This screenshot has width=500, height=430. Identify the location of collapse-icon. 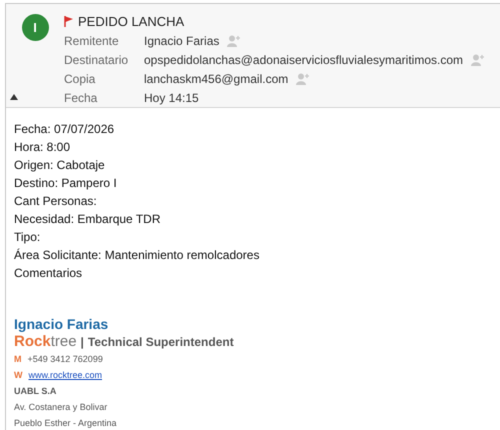
(14, 97).